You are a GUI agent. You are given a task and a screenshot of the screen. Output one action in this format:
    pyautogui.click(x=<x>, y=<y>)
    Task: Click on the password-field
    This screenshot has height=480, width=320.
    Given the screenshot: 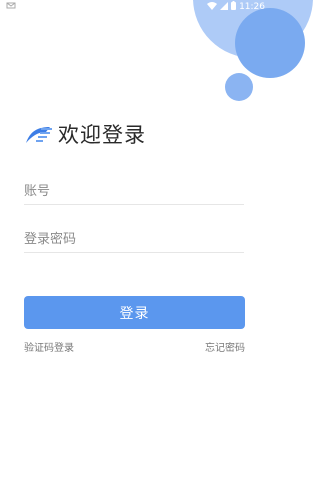 What is the action you would take?
    pyautogui.click(x=134, y=240)
    